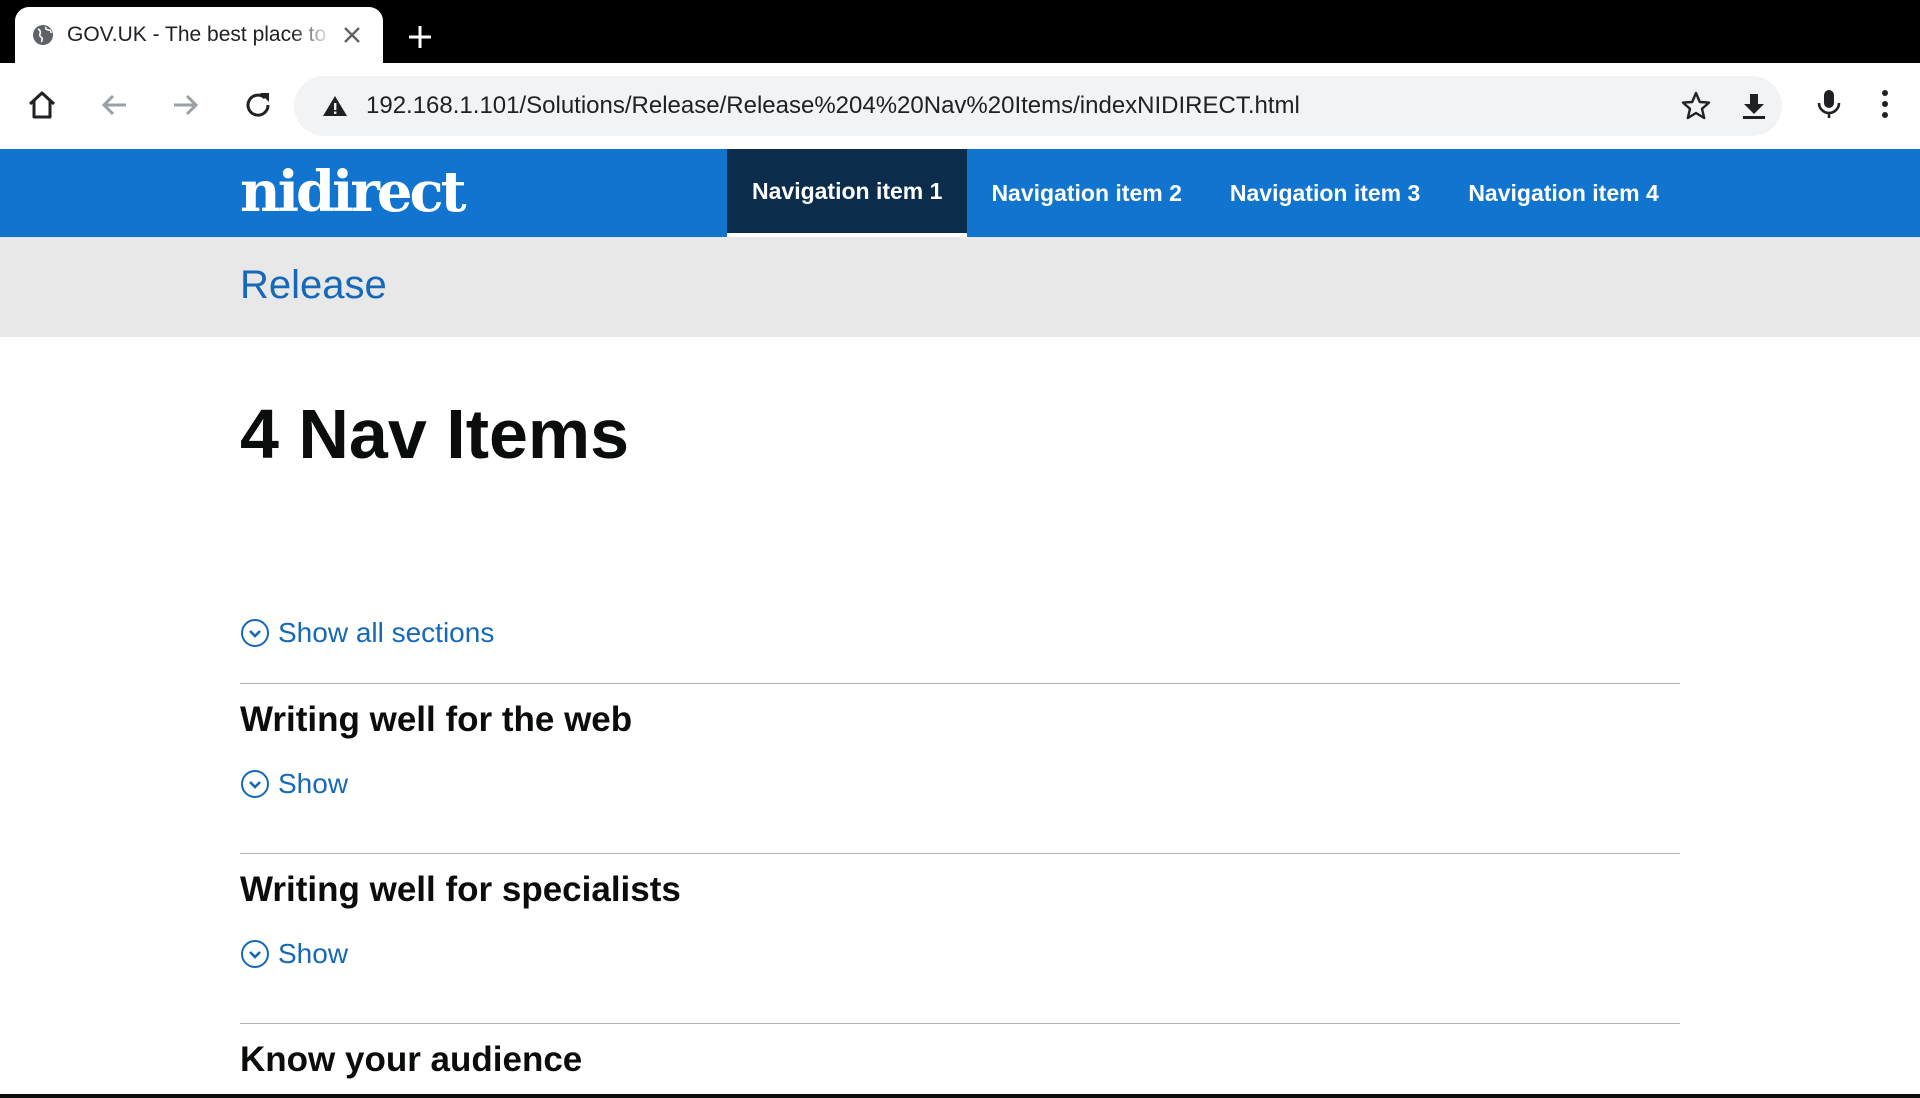 This screenshot has height=1098, width=1920. What do you see at coordinates (460, 890) in the screenshot?
I see `section-heading: Writing well for specialists` at bounding box center [460, 890].